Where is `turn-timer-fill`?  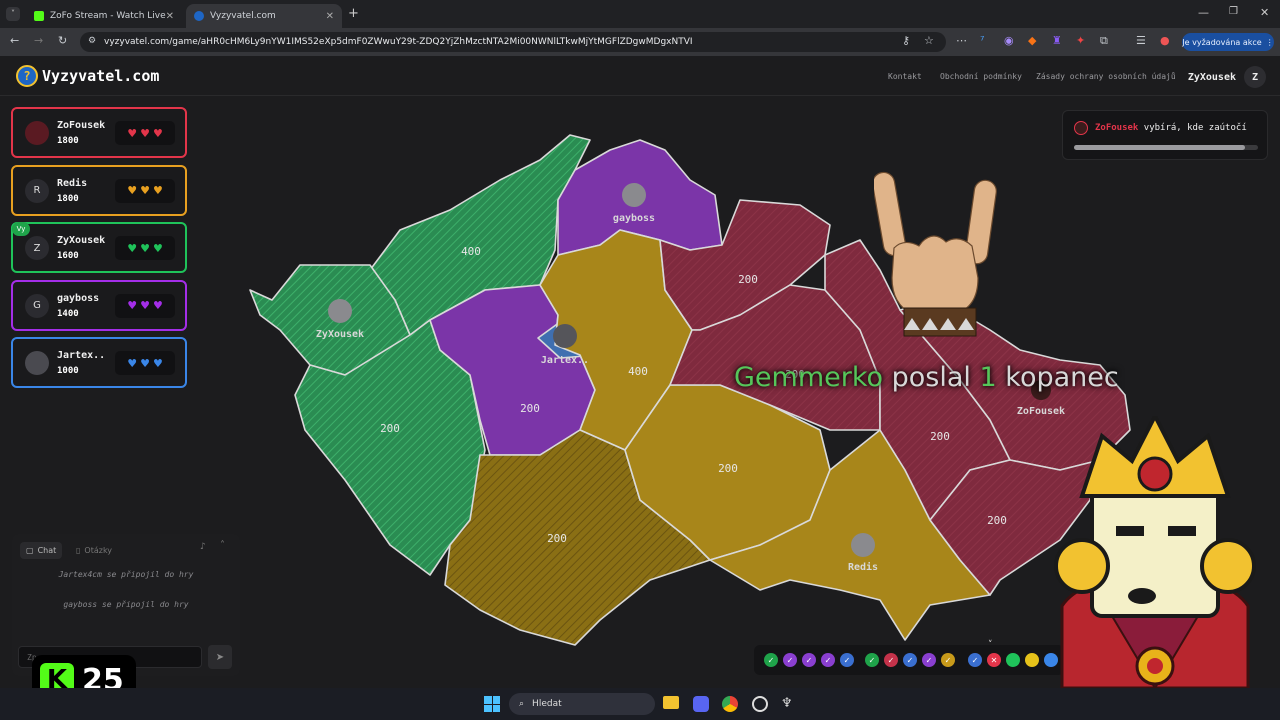
turn-timer-fill is located at coordinates (1160, 147).